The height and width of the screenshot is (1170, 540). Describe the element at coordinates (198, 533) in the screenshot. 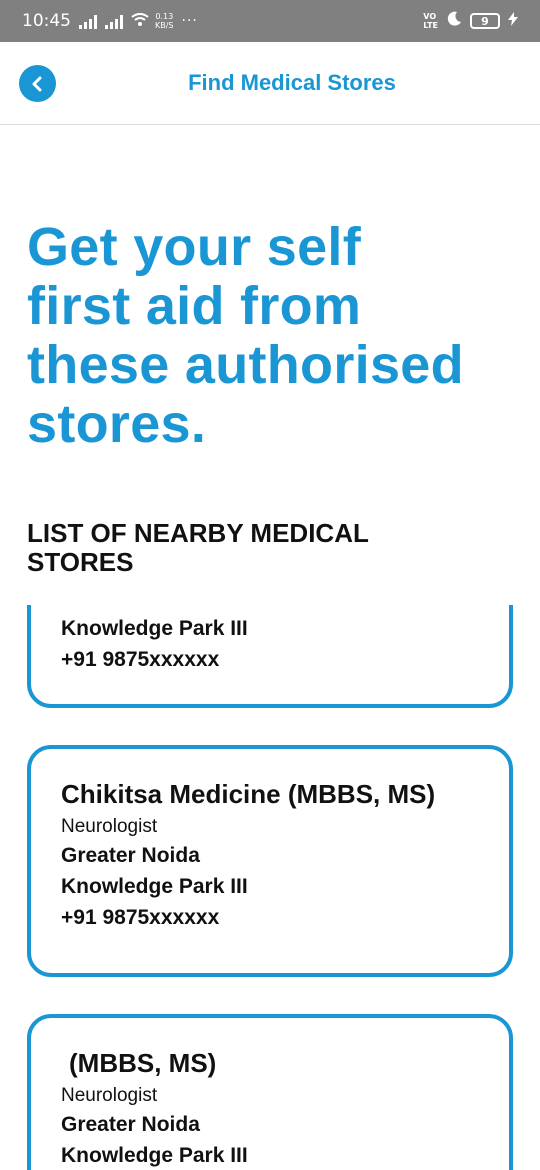

I see `section-title-line-1: LIST OF NEARBY MEDICAL` at that location.